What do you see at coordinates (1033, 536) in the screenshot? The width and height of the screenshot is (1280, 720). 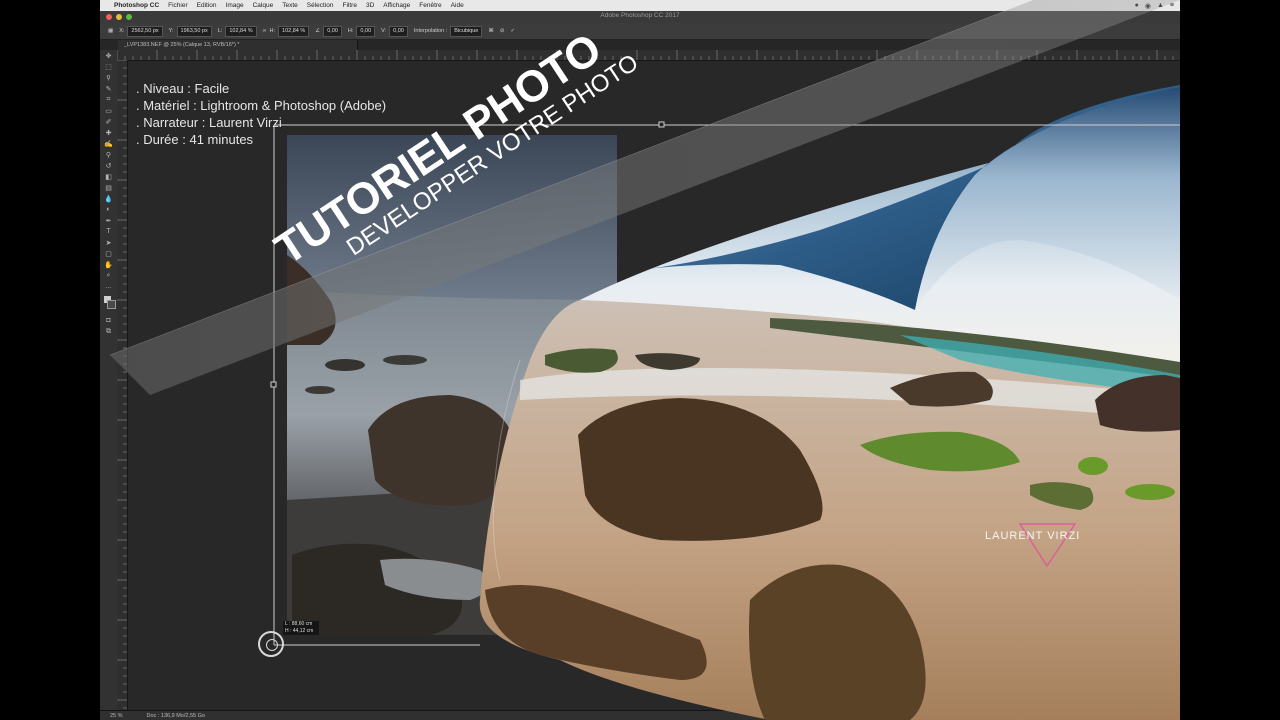 I see `watermark-text: LAURENT VIRZI` at bounding box center [1033, 536].